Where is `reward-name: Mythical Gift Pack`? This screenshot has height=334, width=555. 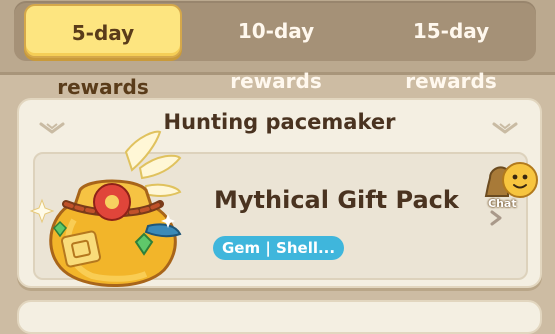
reward-name: Mythical Gift Pack is located at coordinates (336, 200).